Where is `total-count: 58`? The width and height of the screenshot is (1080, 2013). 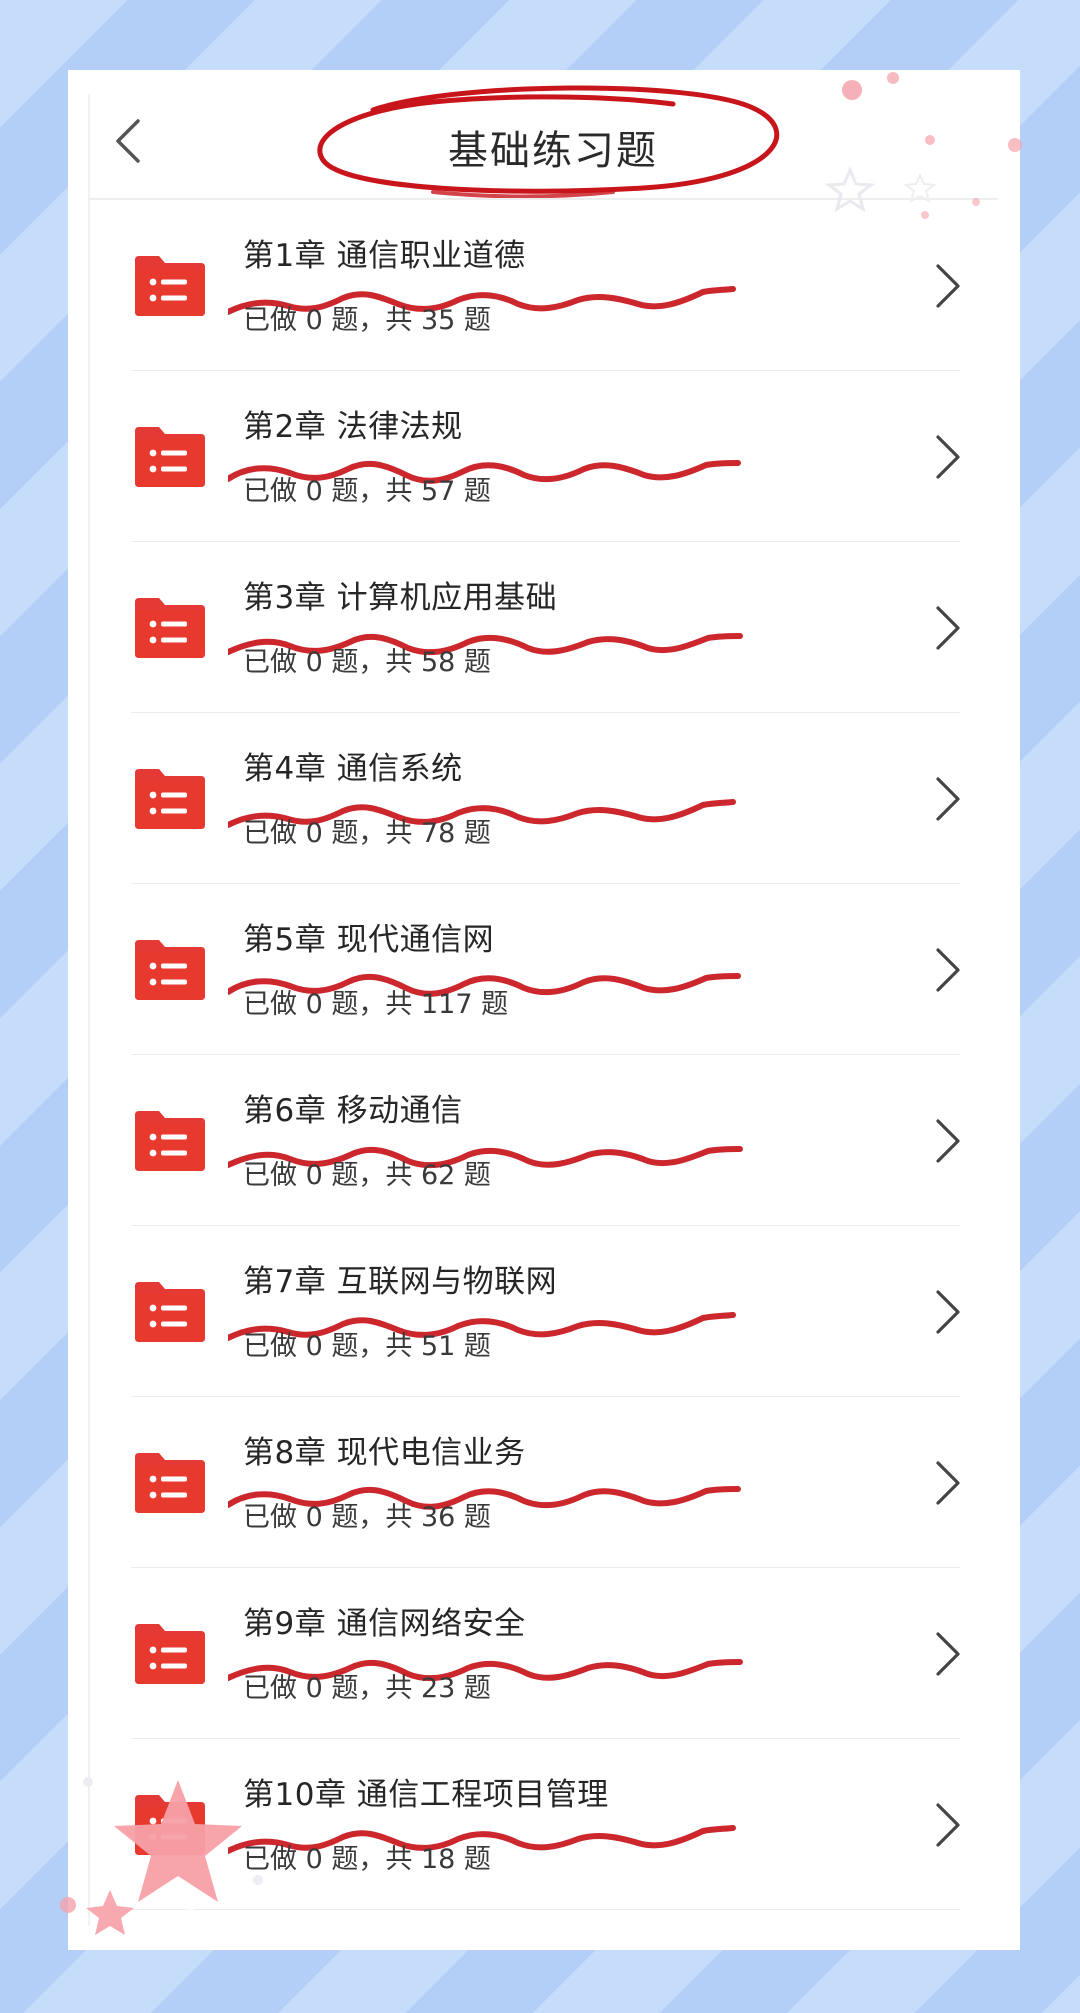 total-count: 58 is located at coordinates (438, 662).